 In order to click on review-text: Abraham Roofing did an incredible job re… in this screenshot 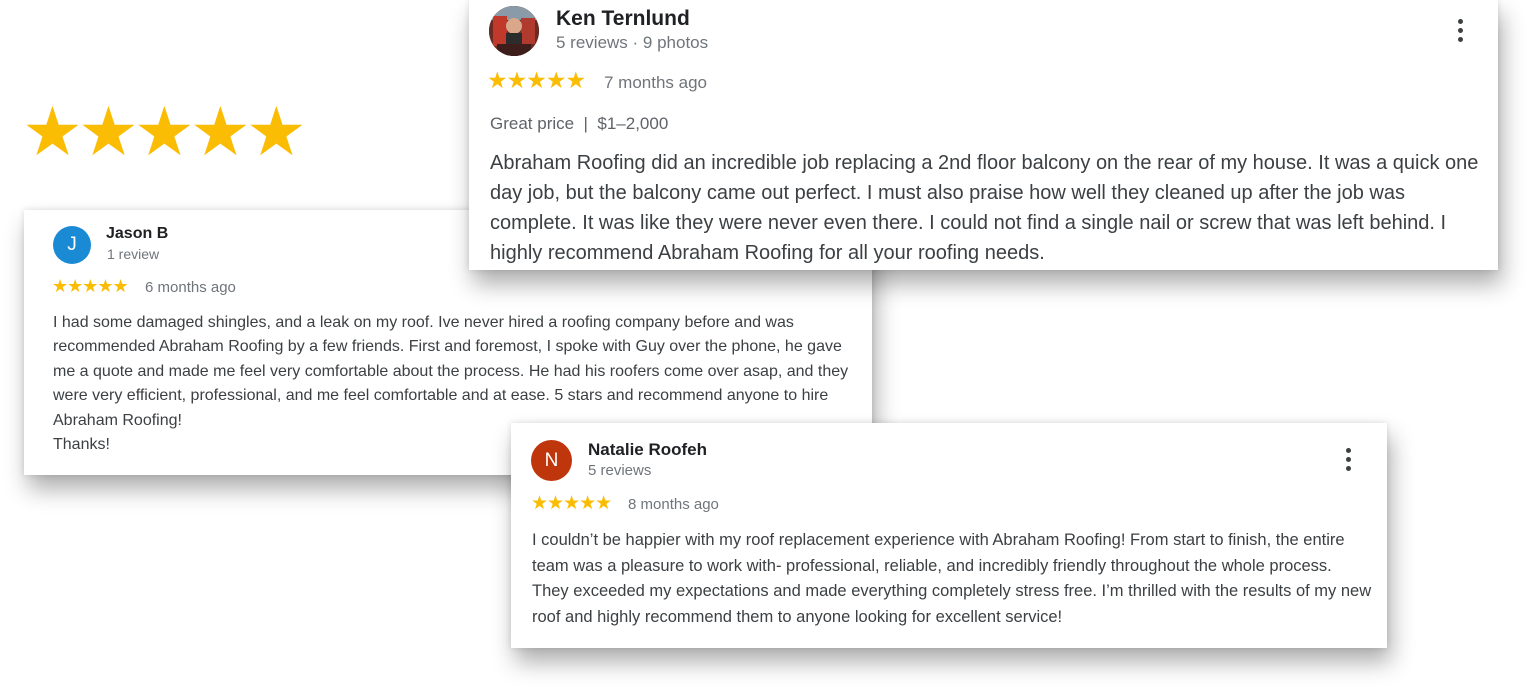, I will do `click(984, 208)`.